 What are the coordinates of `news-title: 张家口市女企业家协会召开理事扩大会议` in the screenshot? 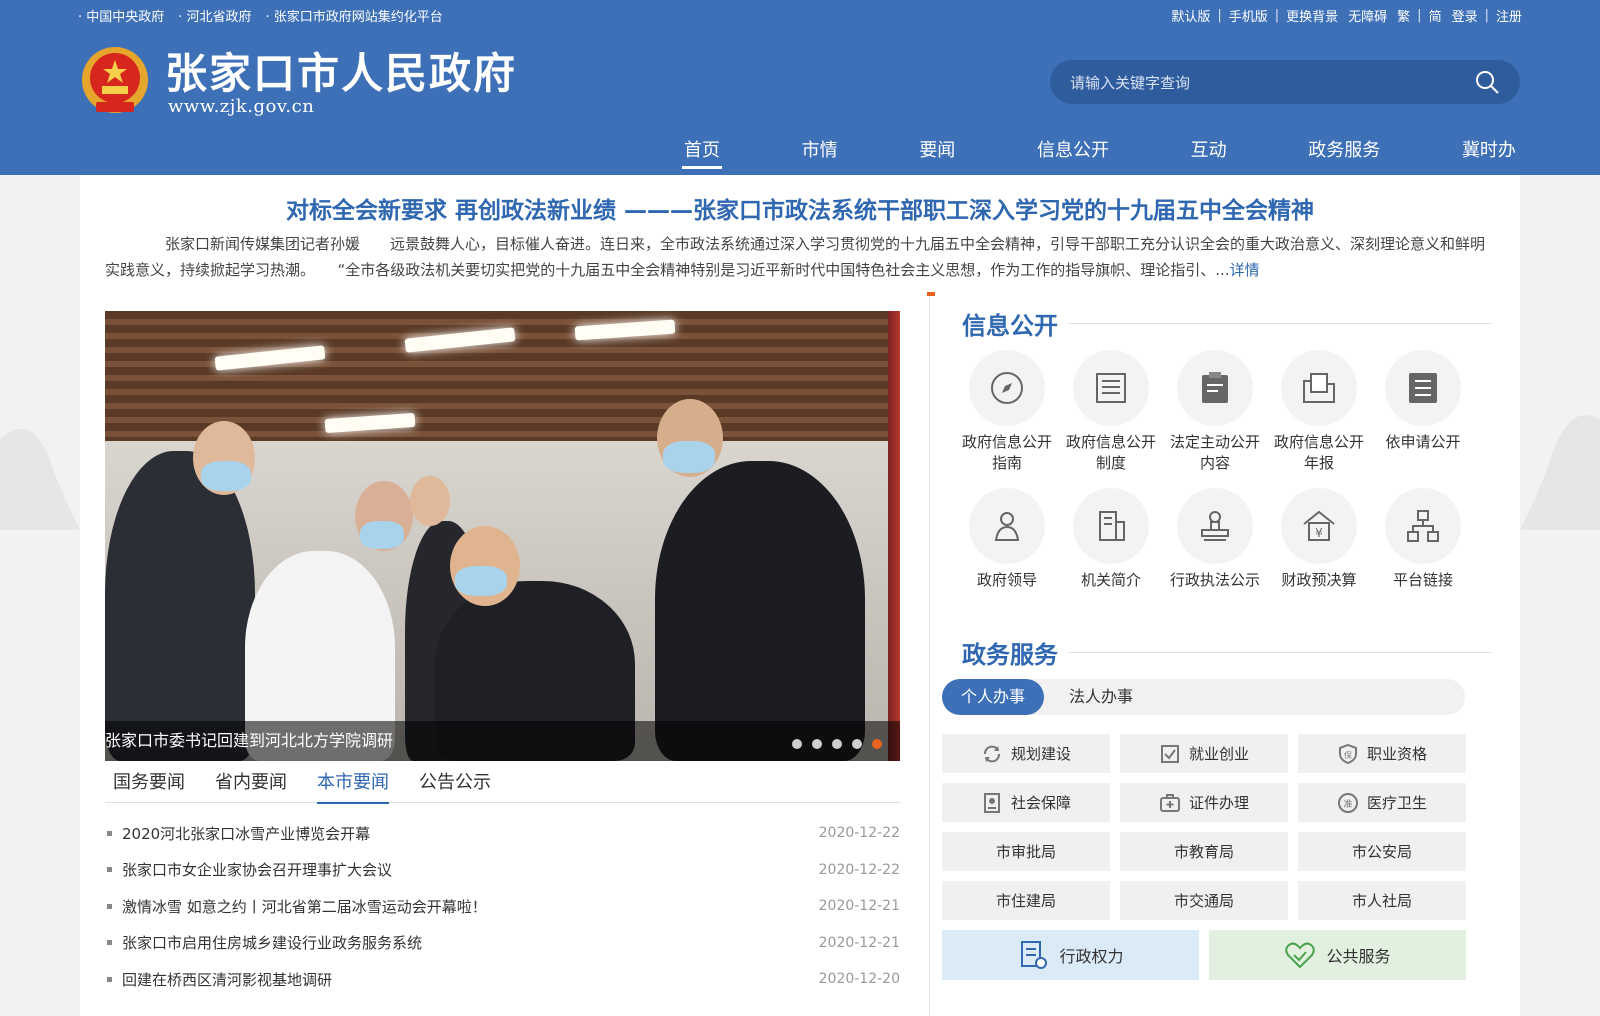 It's located at (470, 869).